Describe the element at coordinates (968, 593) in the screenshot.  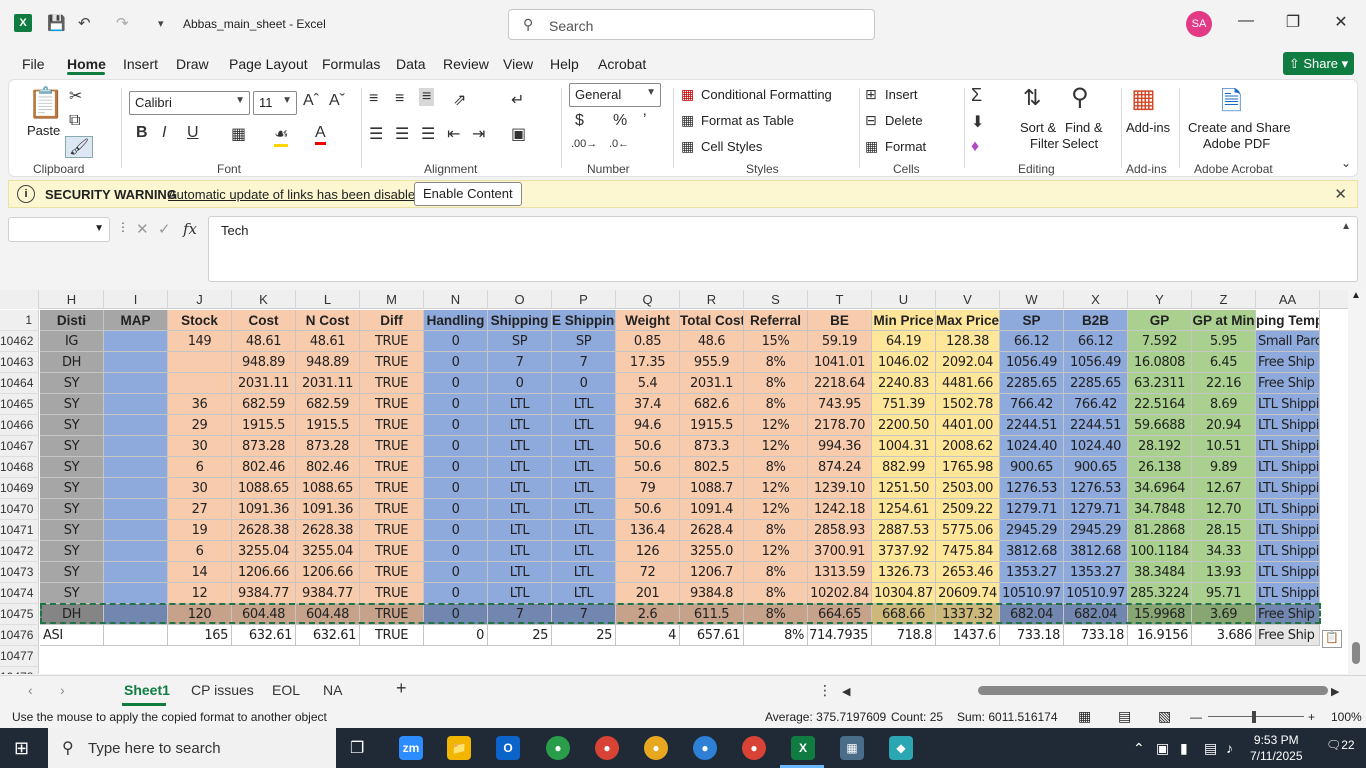
I see `table-cell: 20609.74` at that location.